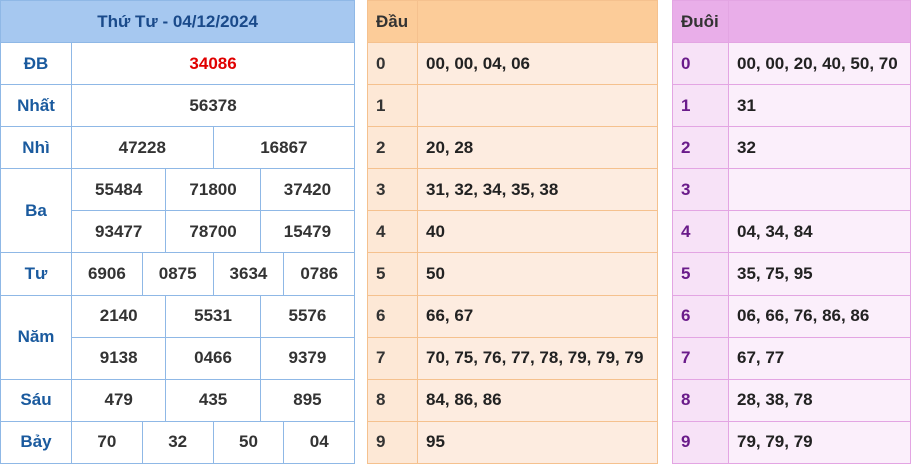  Describe the element at coordinates (392, 274) in the screenshot. I see `dau-index: 5` at that location.